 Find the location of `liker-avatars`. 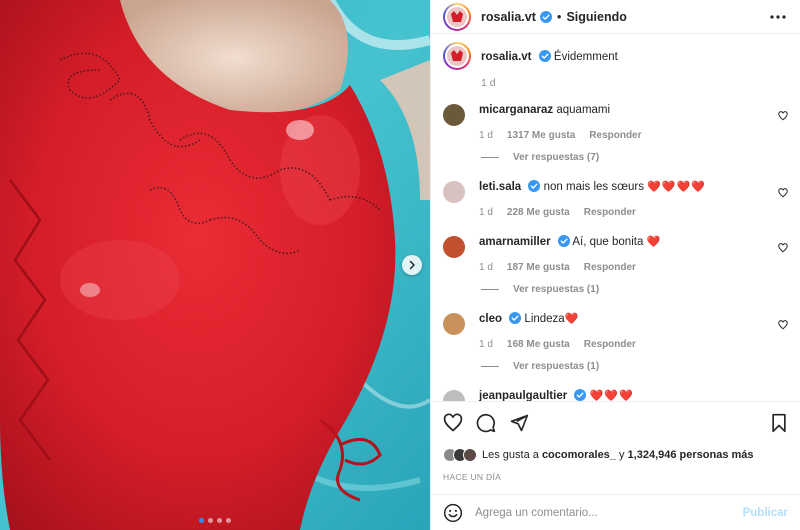

liker-avatars is located at coordinates (460, 455).